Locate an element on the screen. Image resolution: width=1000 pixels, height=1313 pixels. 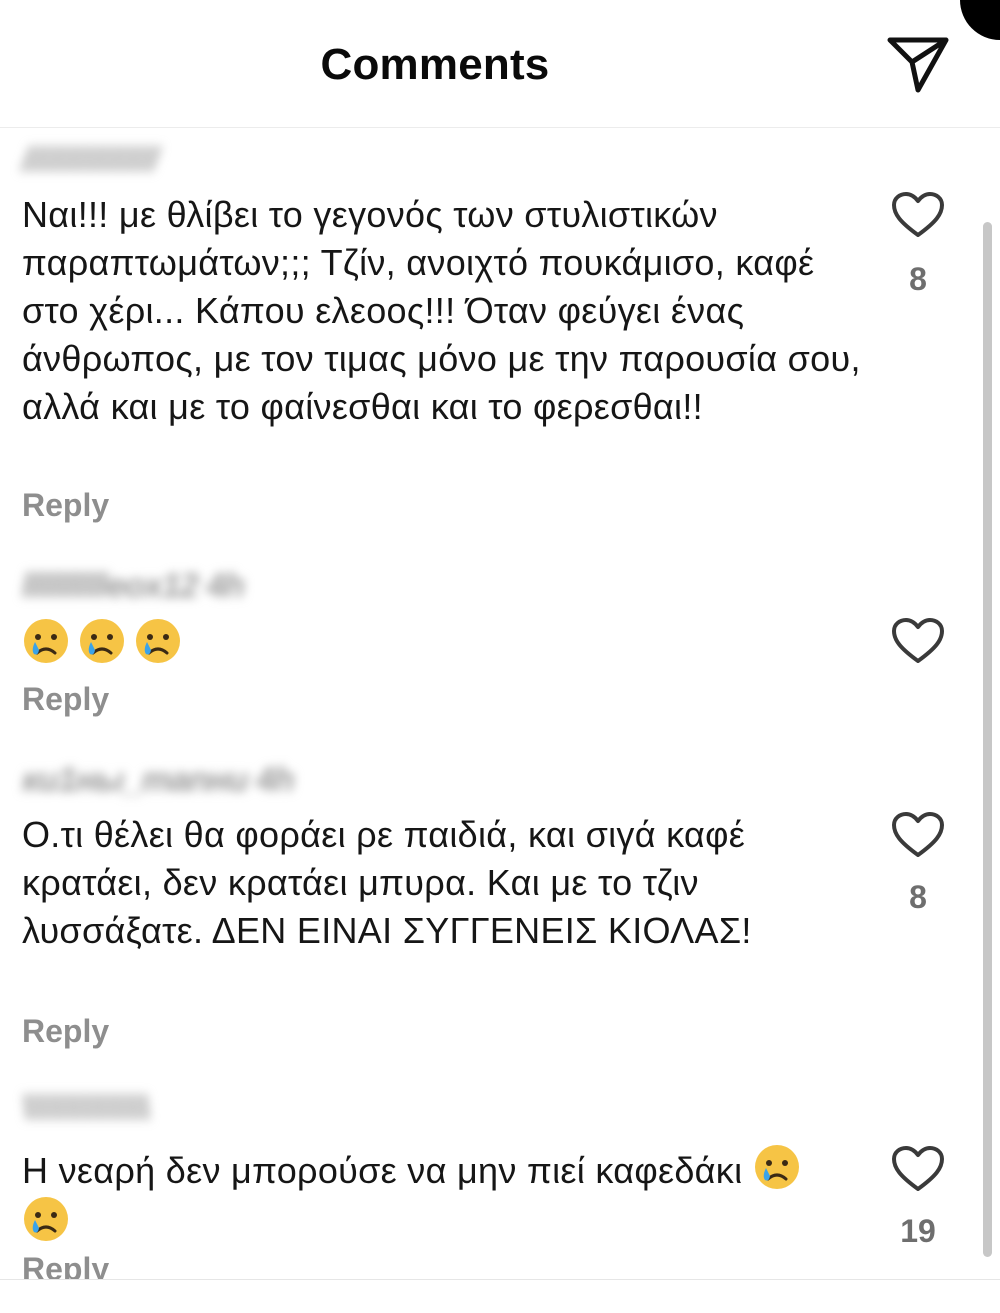
like-count: 19 is located at coordinates (918, 1231).